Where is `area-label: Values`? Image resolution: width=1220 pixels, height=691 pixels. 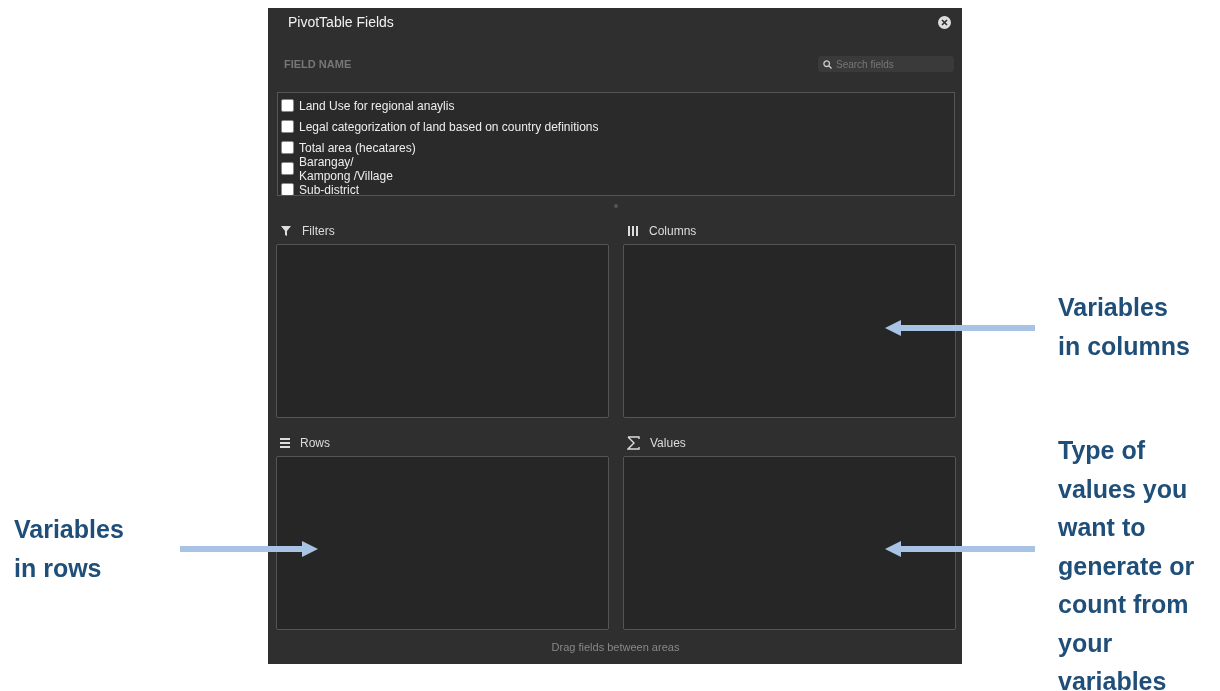 area-label: Values is located at coordinates (668, 443).